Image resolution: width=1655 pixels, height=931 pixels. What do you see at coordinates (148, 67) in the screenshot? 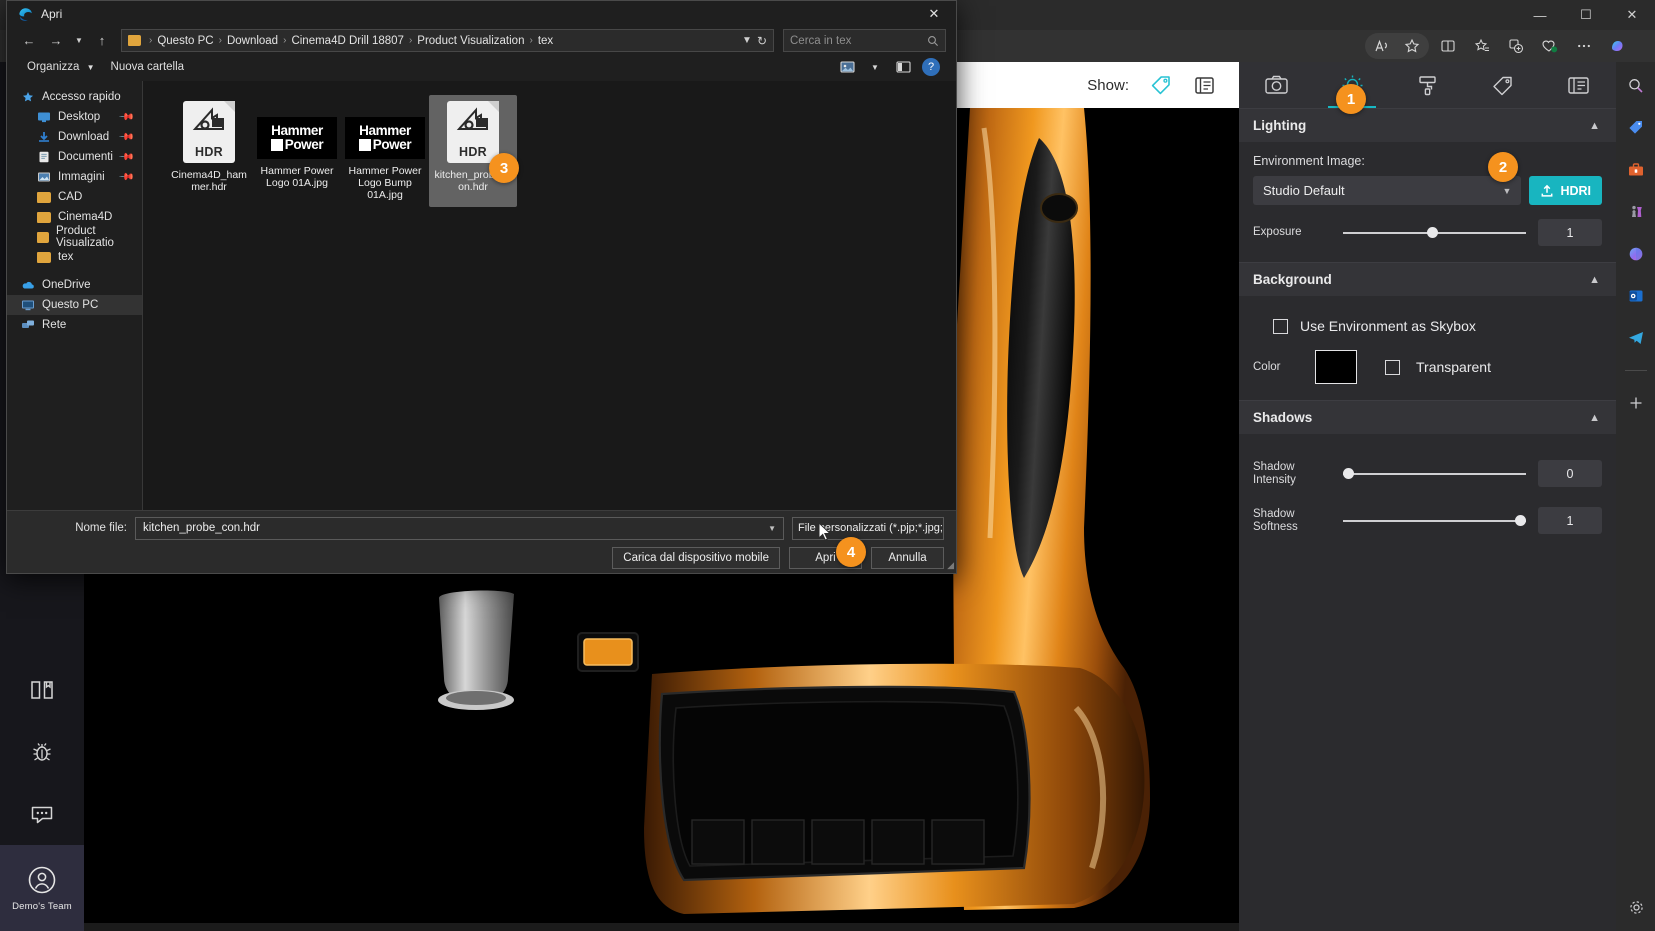
I see `new-folder-button: Nuova cartella` at bounding box center [148, 67].